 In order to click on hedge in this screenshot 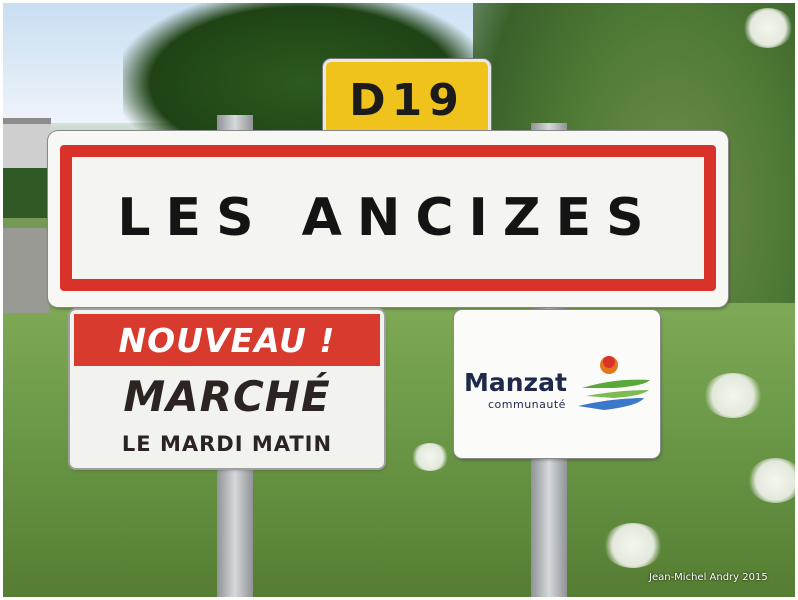, I will do `click(26, 193)`.